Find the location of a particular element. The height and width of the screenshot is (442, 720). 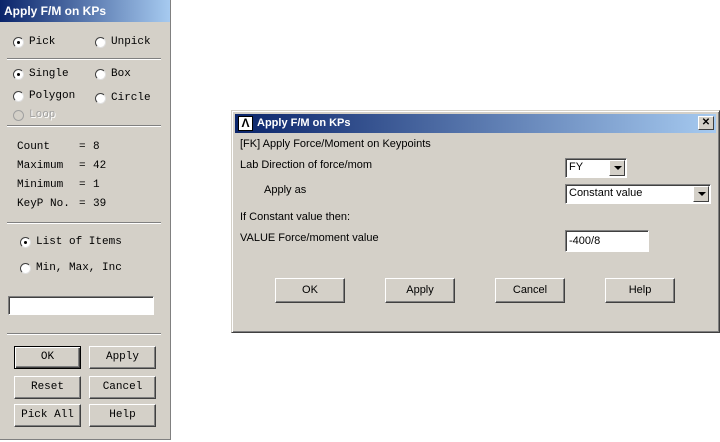

radio-box-indicator is located at coordinates (100, 74).